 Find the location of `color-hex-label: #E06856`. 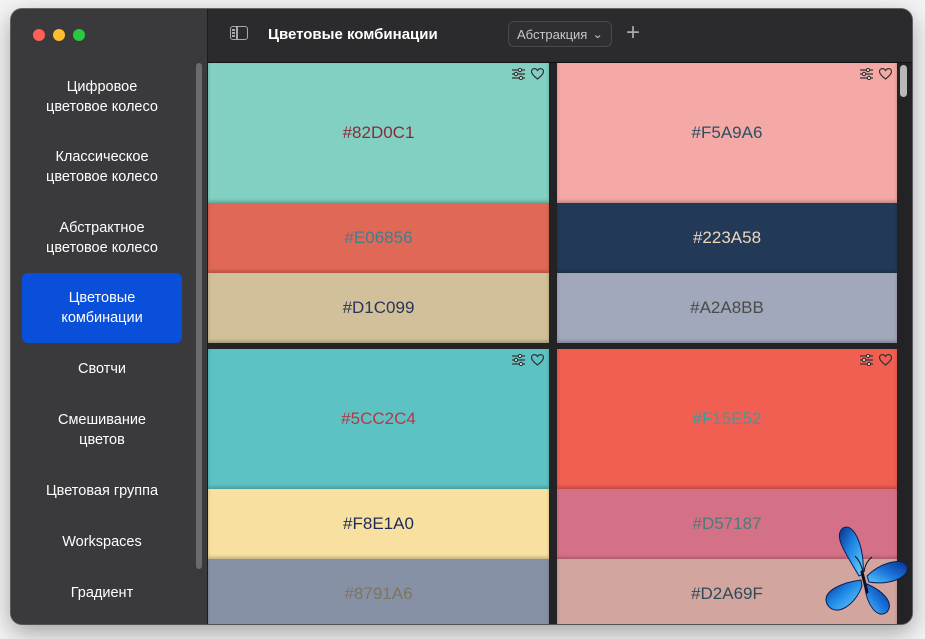

color-hex-label: #E06856 is located at coordinates (378, 237).